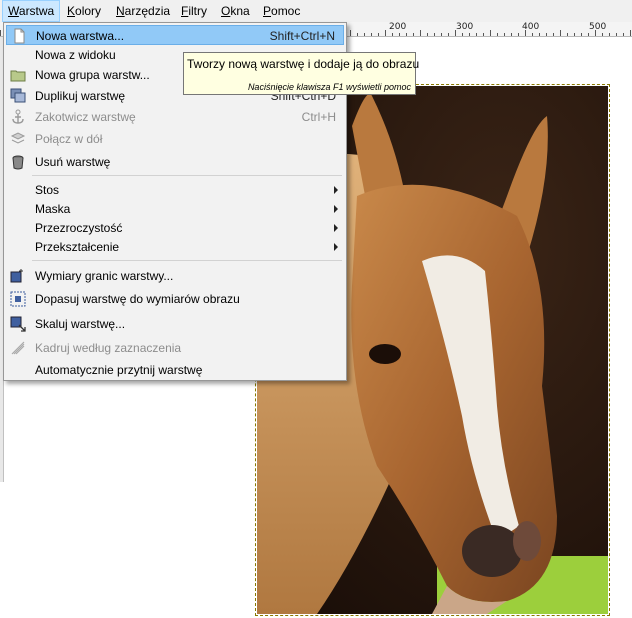  What do you see at coordinates (31, 11) in the screenshot?
I see `menu-warstwa: Warstwa` at bounding box center [31, 11].